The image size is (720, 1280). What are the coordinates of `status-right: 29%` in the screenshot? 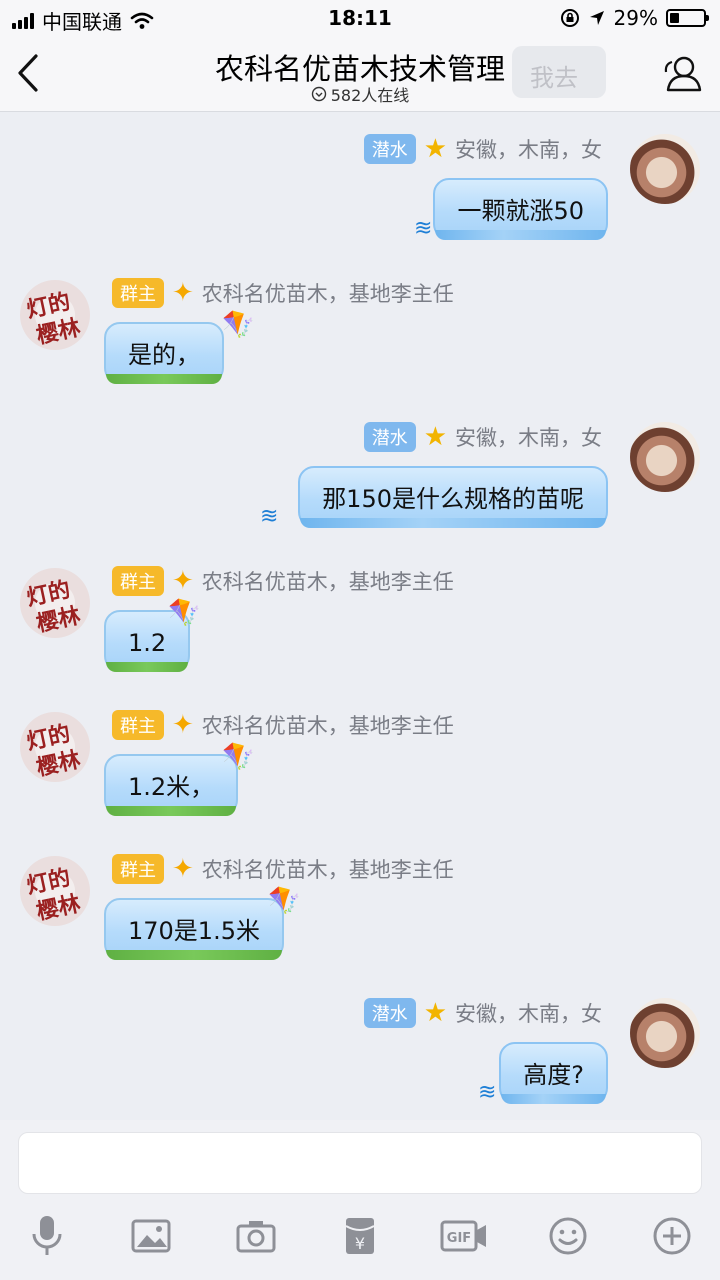 It's located at (634, 18).